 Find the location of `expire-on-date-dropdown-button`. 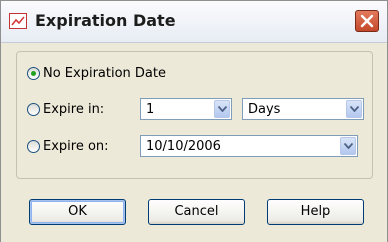

expire-on-date-dropdown-button is located at coordinates (348, 146).